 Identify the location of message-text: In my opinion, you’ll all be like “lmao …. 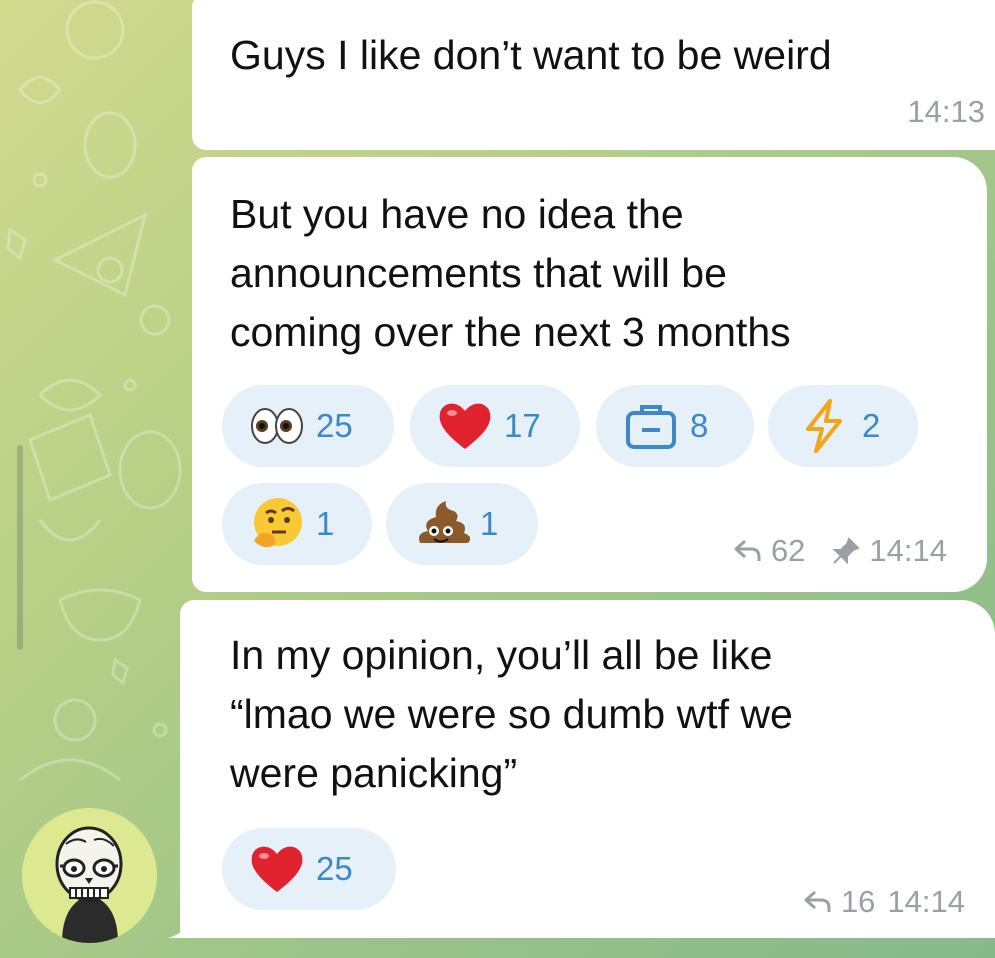
(511, 714).